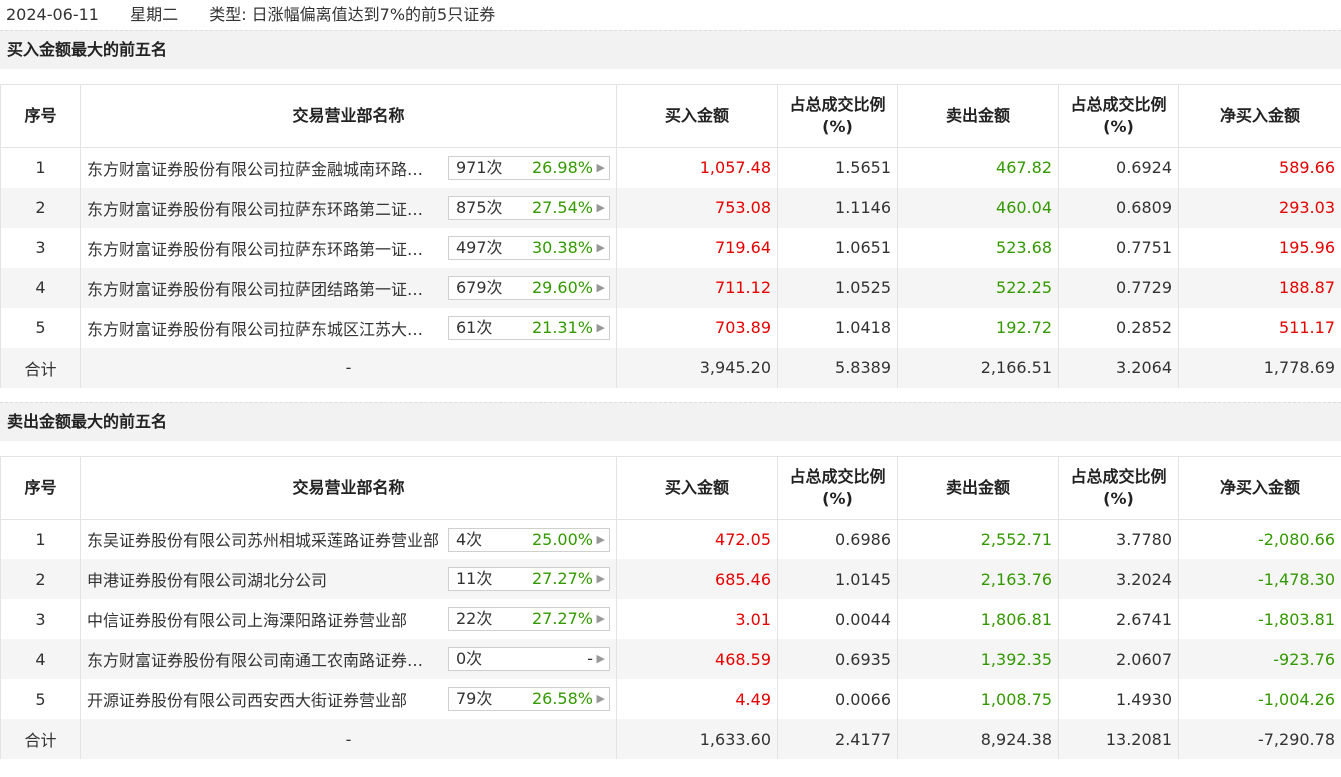 Image resolution: width=1341 pixels, height=777 pixels. What do you see at coordinates (978, 247) in the screenshot?
I see `sell-amount: 523.68` at bounding box center [978, 247].